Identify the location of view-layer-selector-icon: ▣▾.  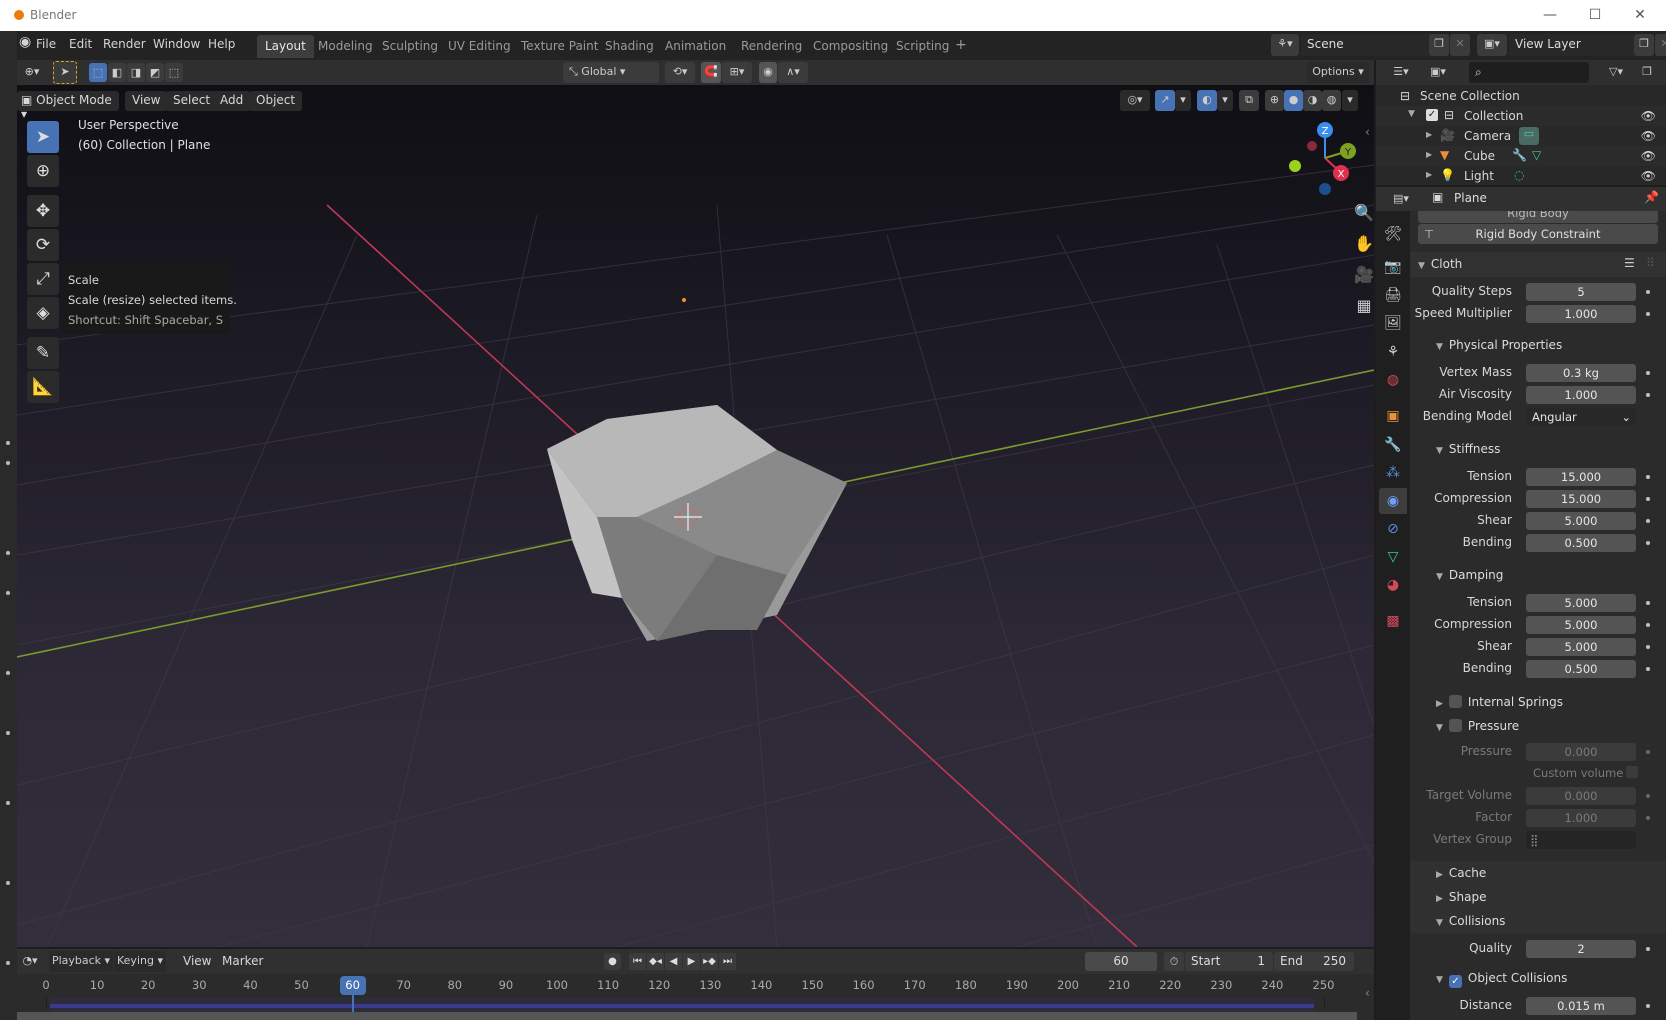
(1492, 45).